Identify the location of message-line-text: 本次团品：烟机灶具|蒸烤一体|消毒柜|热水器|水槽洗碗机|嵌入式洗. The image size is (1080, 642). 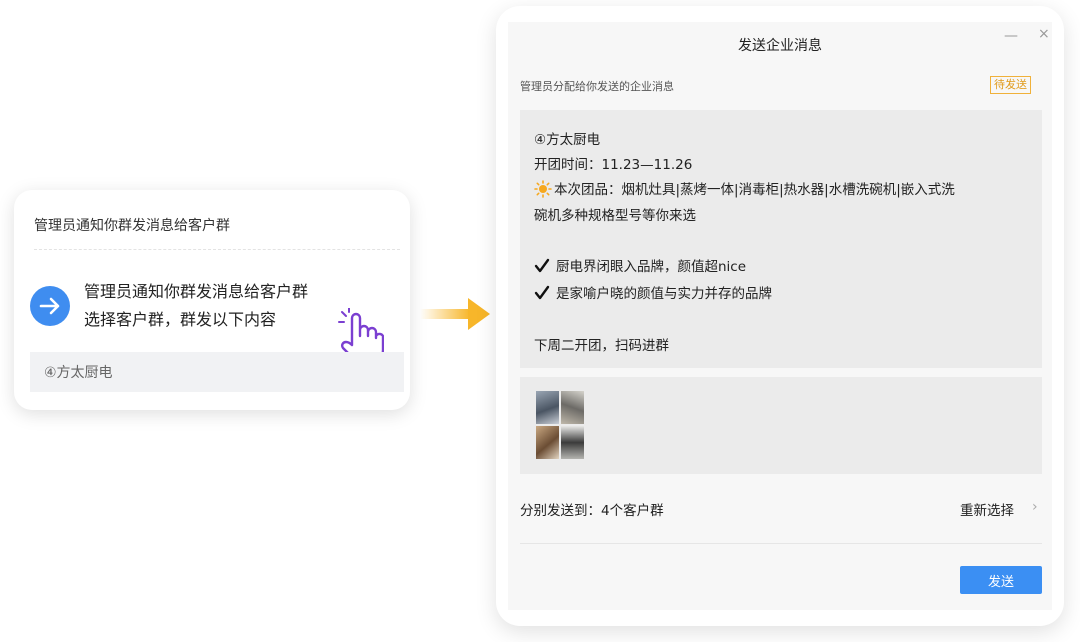
(754, 190).